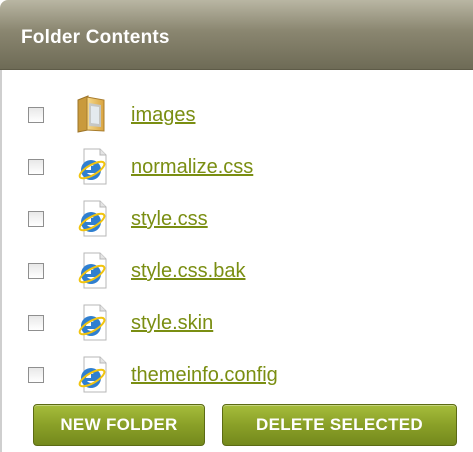  Describe the element at coordinates (339, 425) in the screenshot. I see `delete-selected-button: DELETE SELECTED` at that location.